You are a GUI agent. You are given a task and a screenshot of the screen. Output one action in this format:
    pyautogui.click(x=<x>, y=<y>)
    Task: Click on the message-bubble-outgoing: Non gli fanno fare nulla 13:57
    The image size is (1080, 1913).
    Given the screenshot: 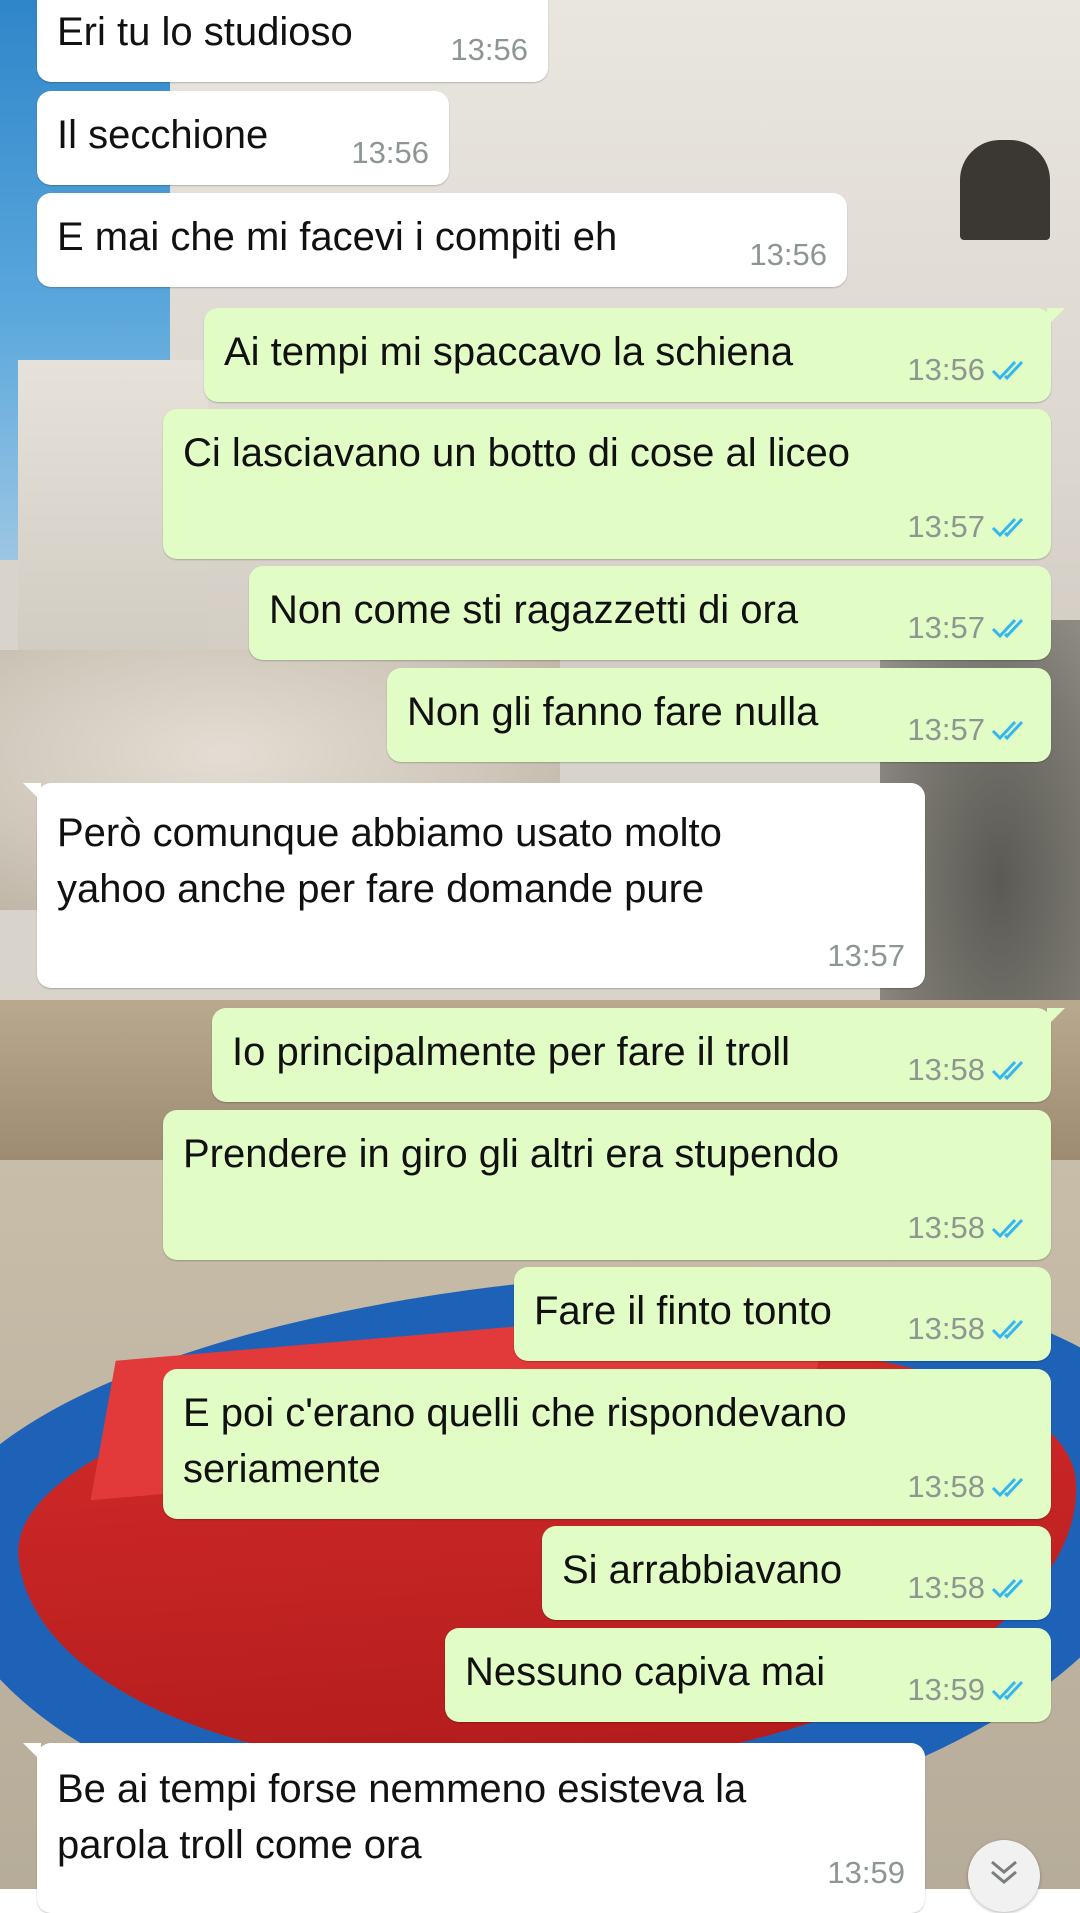 What is the action you would take?
    pyautogui.click(x=719, y=715)
    